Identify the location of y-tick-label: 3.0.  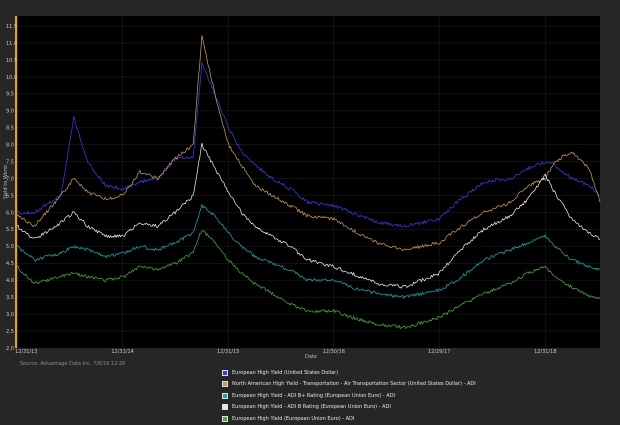
(10, 315).